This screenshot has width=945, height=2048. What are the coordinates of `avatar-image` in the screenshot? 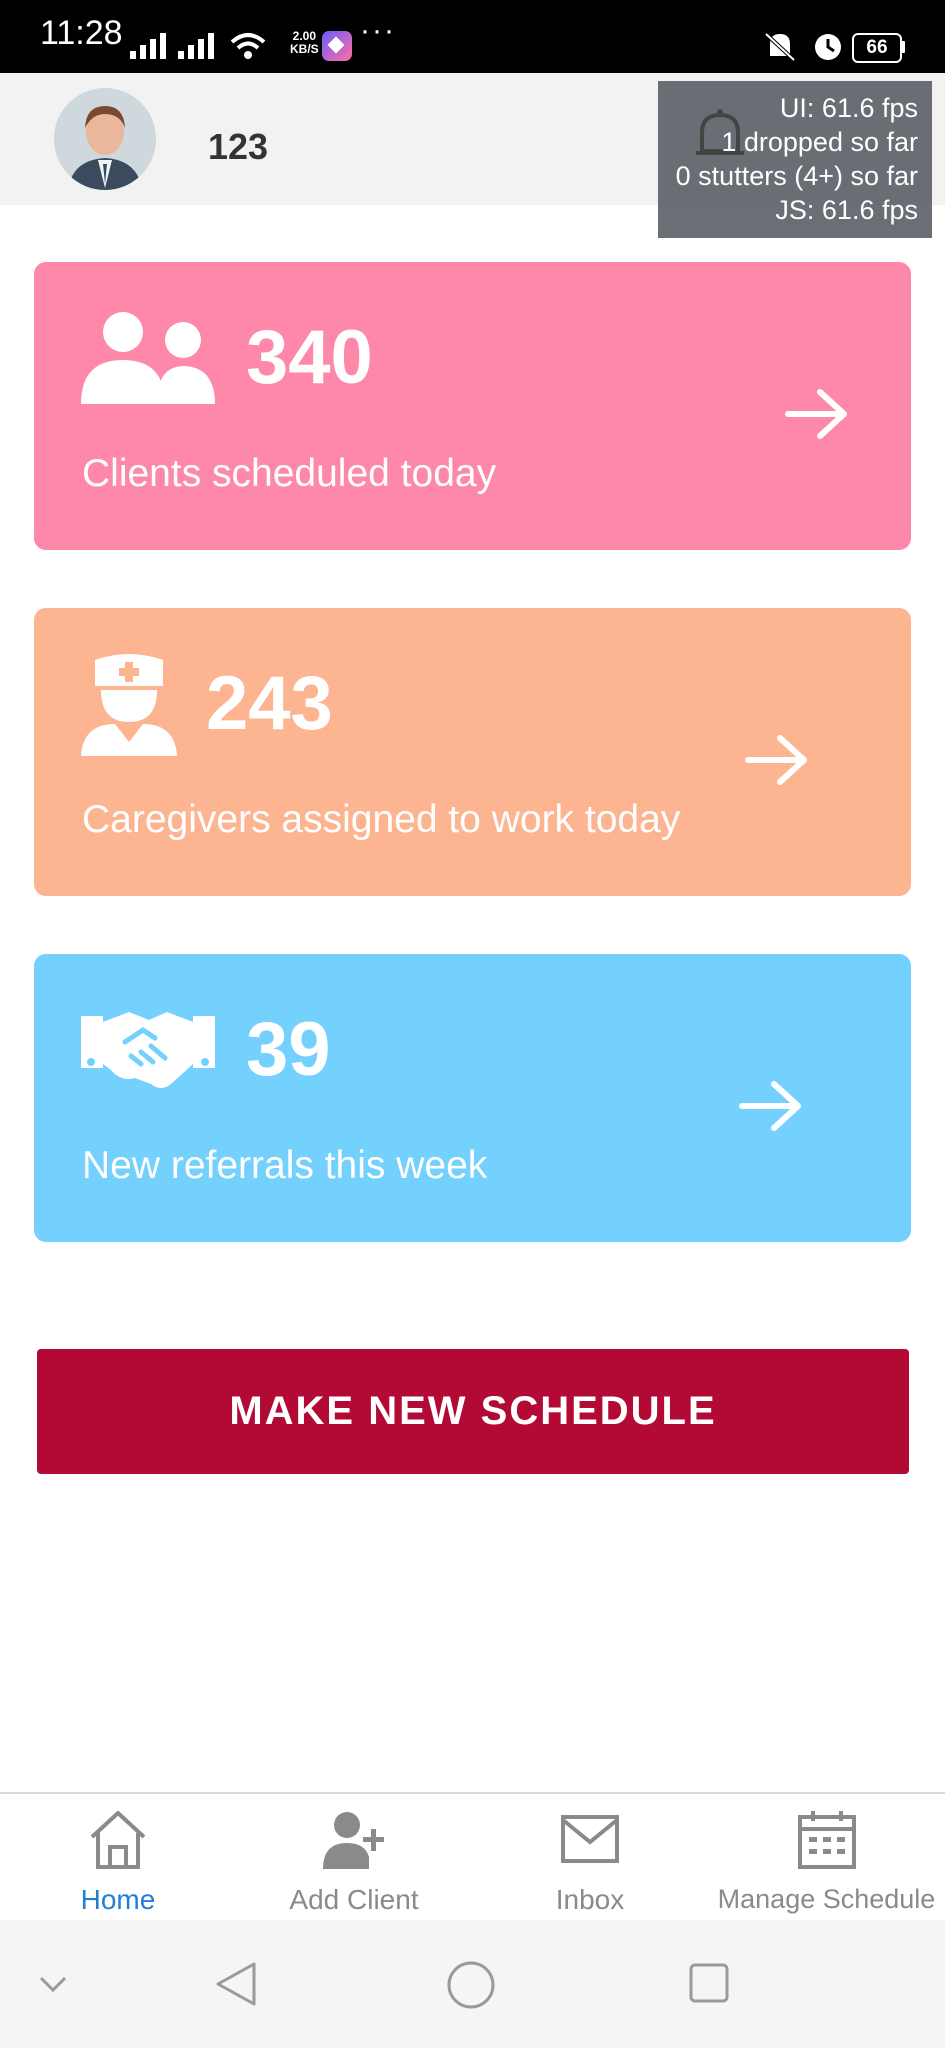 It's located at (105, 139).